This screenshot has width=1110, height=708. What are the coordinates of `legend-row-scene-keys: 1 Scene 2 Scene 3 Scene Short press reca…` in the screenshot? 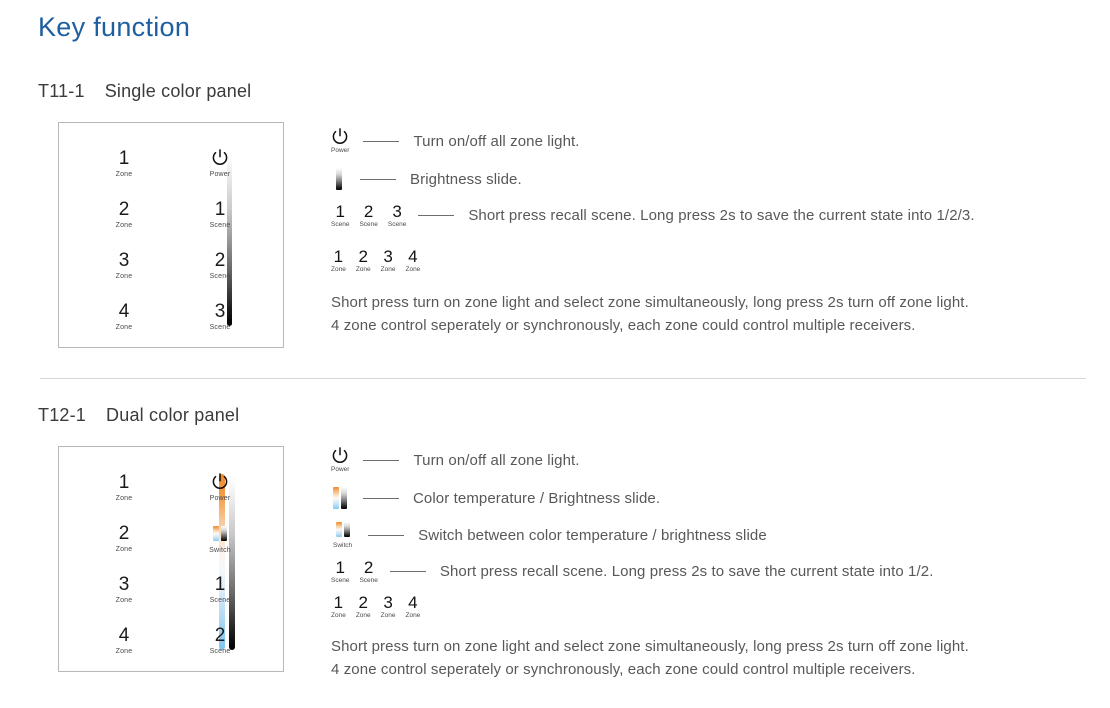 It's located at (653, 216).